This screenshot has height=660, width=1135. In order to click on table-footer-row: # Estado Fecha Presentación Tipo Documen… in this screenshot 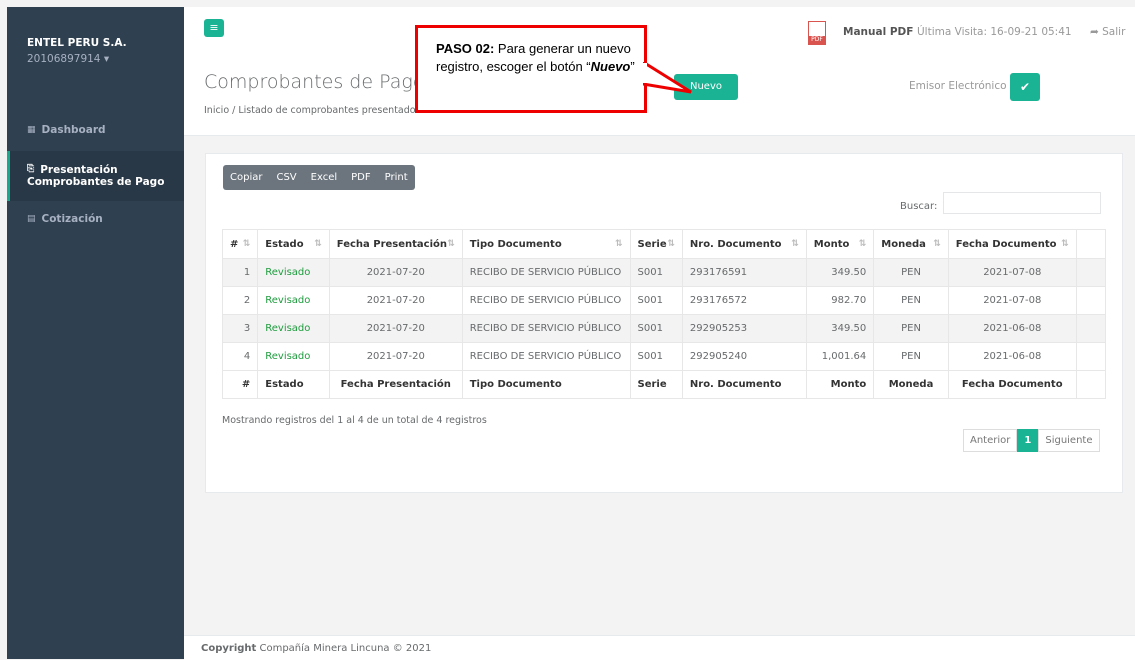, I will do `click(664, 384)`.